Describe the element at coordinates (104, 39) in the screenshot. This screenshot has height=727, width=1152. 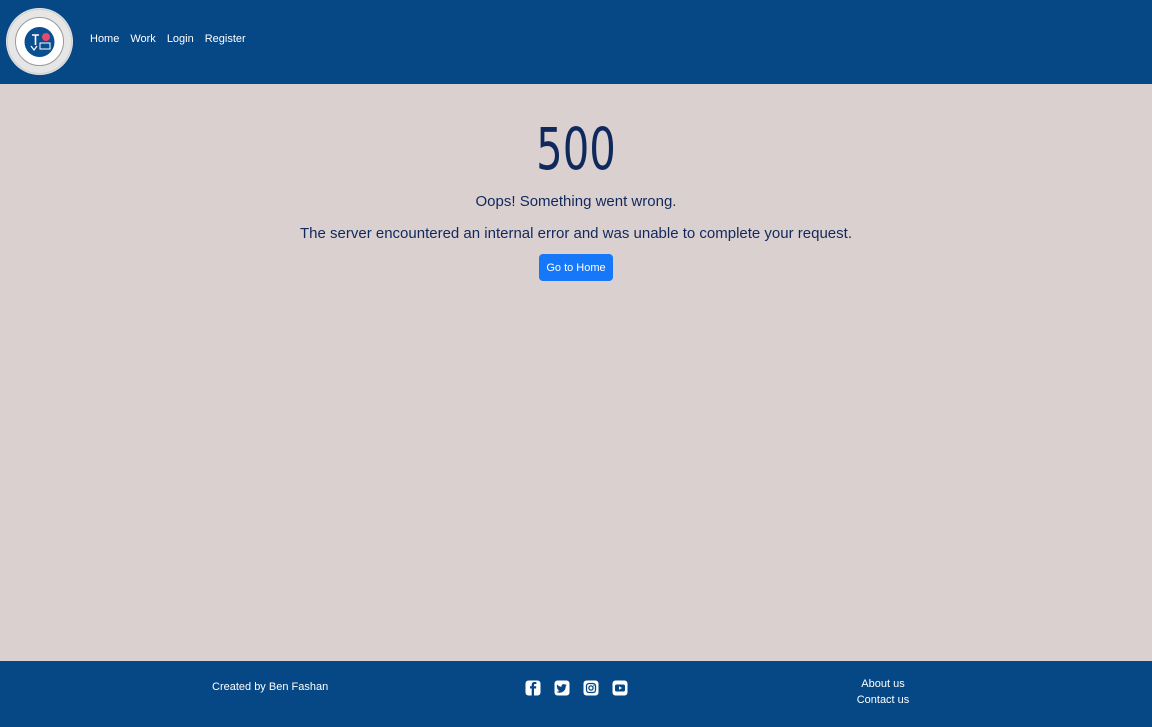
I see `nav-home-link: Home` at that location.